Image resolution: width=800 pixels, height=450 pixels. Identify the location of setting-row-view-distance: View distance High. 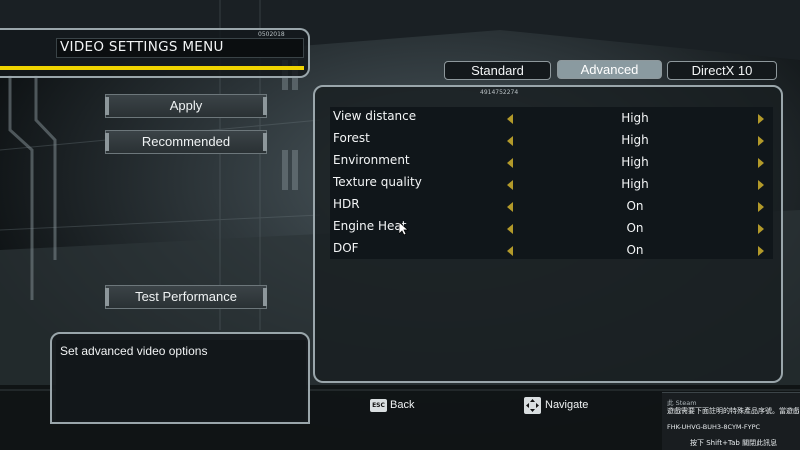
(551, 118).